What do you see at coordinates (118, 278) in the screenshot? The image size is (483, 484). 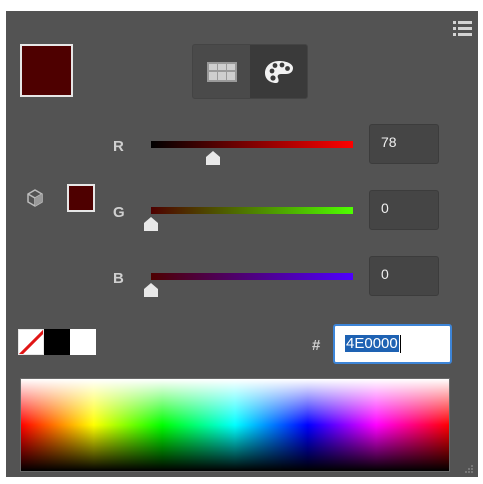 I see `blue-channel-label: B` at bounding box center [118, 278].